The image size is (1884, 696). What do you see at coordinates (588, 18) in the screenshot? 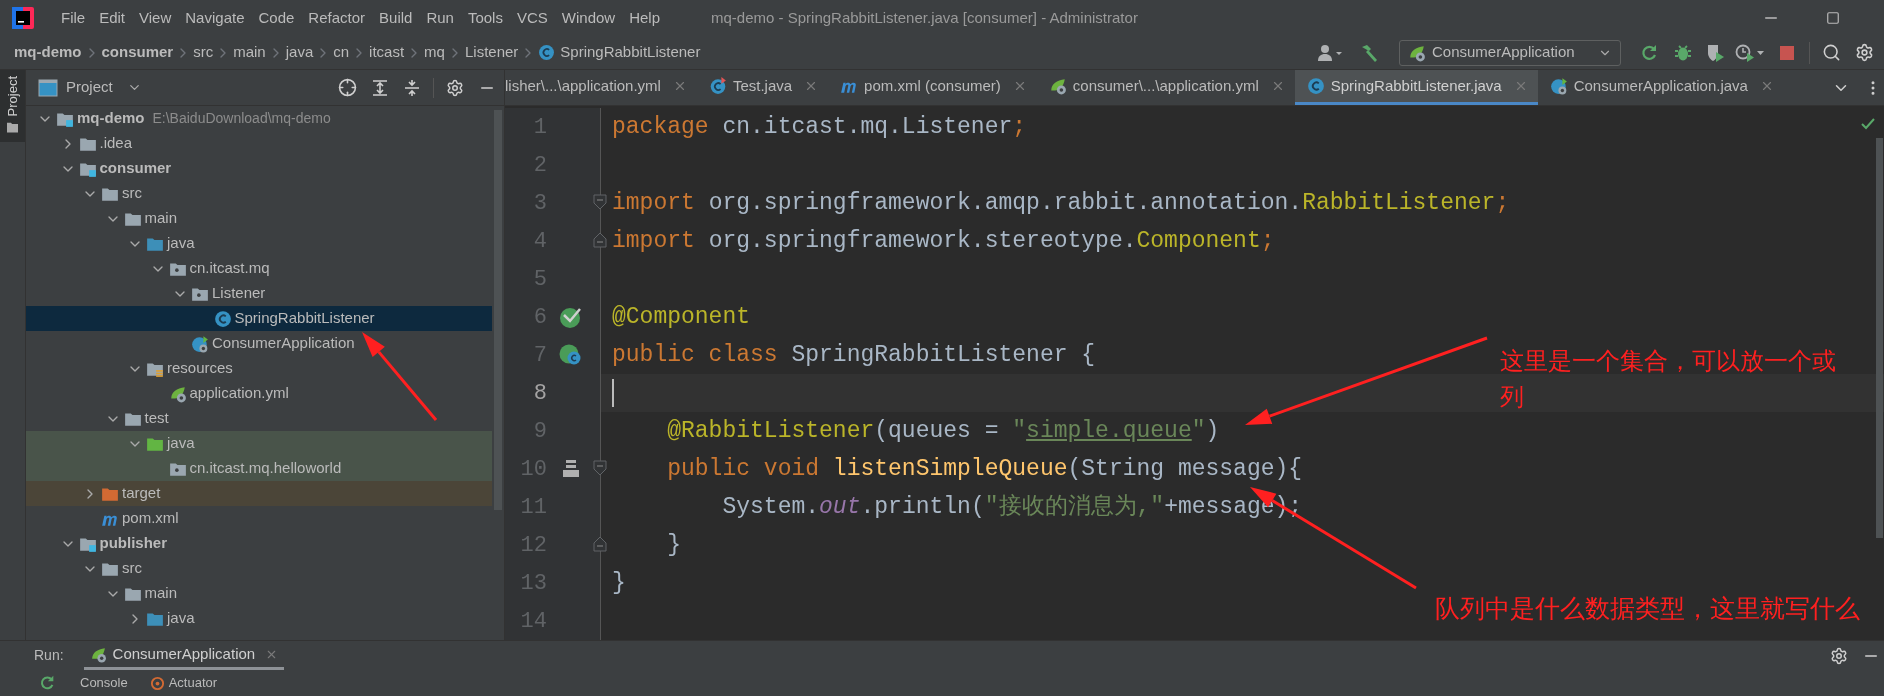
I see `menu-item: Window` at bounding box center [588, 18].